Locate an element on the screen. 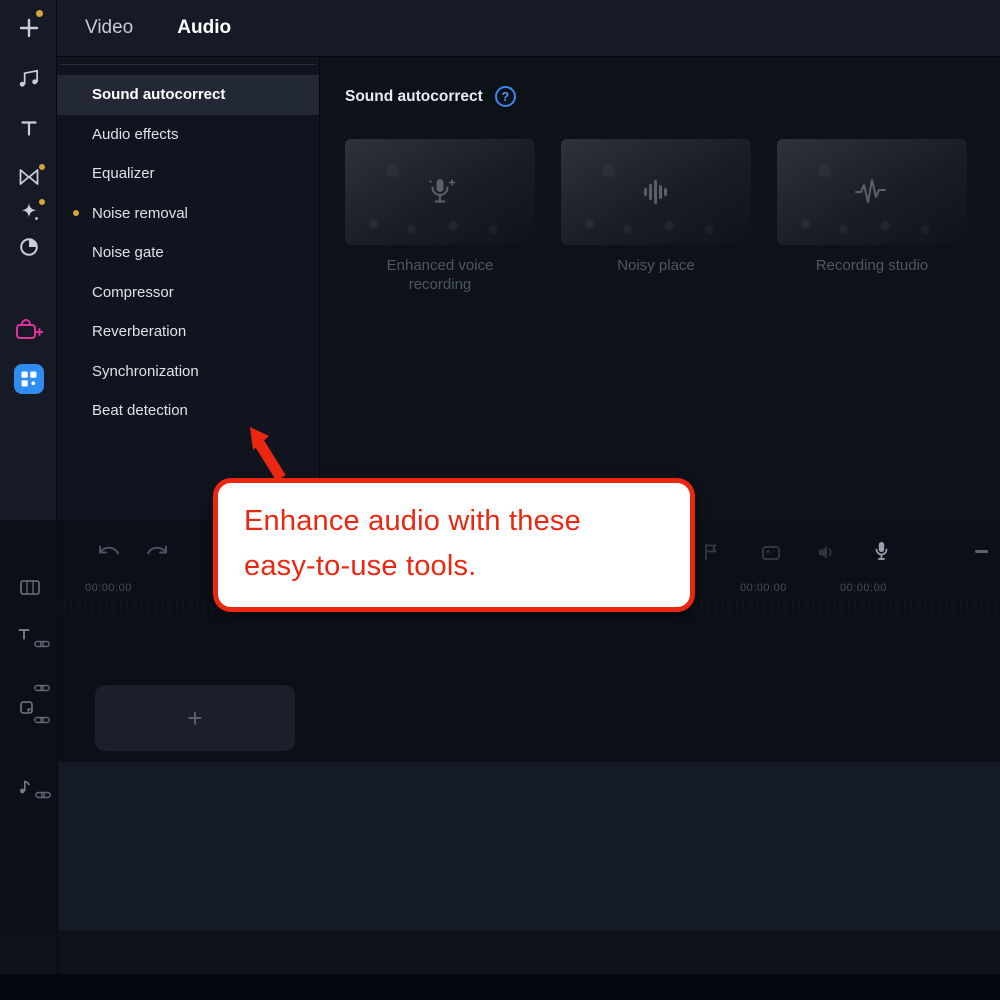 The image size is (1000, 1000). import-media-button is located at coordinates (28, 28).